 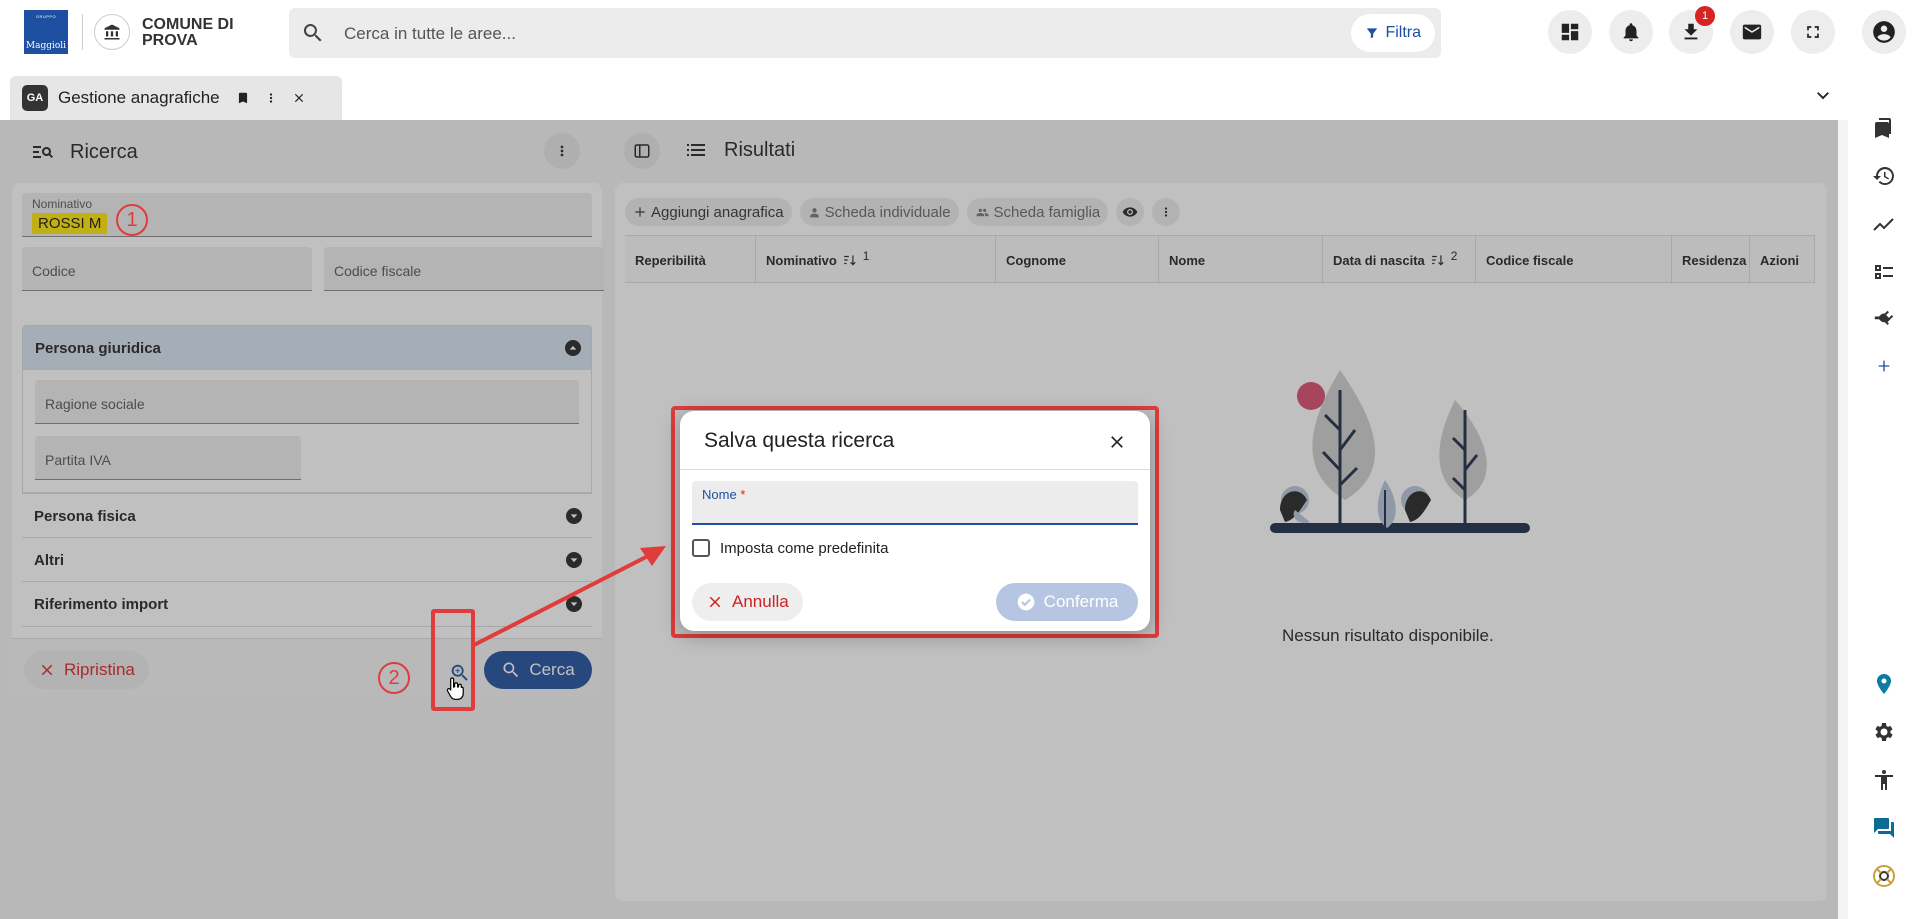 I want to click on cancel-button: Annulla, so click(x=747, y=602).